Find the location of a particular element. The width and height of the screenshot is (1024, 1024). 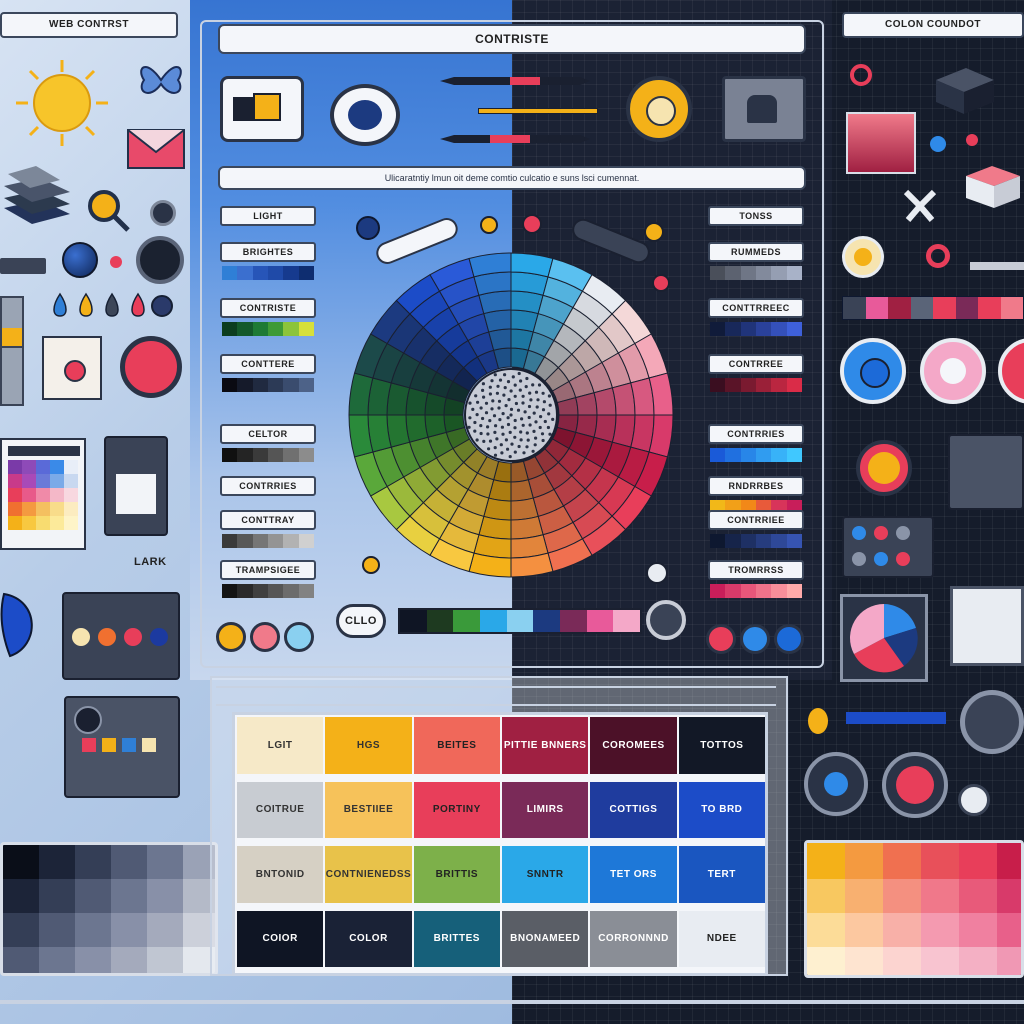

table-cell: BNONAMEED is located at coordinates (545, 938).